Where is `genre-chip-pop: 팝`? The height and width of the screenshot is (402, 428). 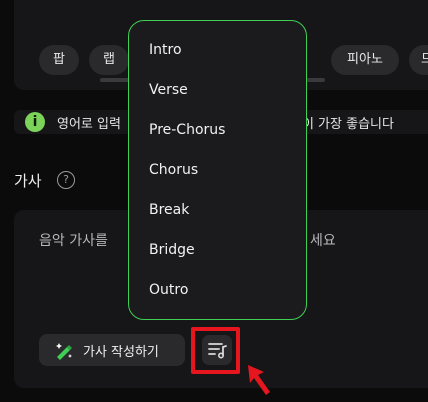
genre-chip-pop: 팝 is located at coordinates (59, 60).